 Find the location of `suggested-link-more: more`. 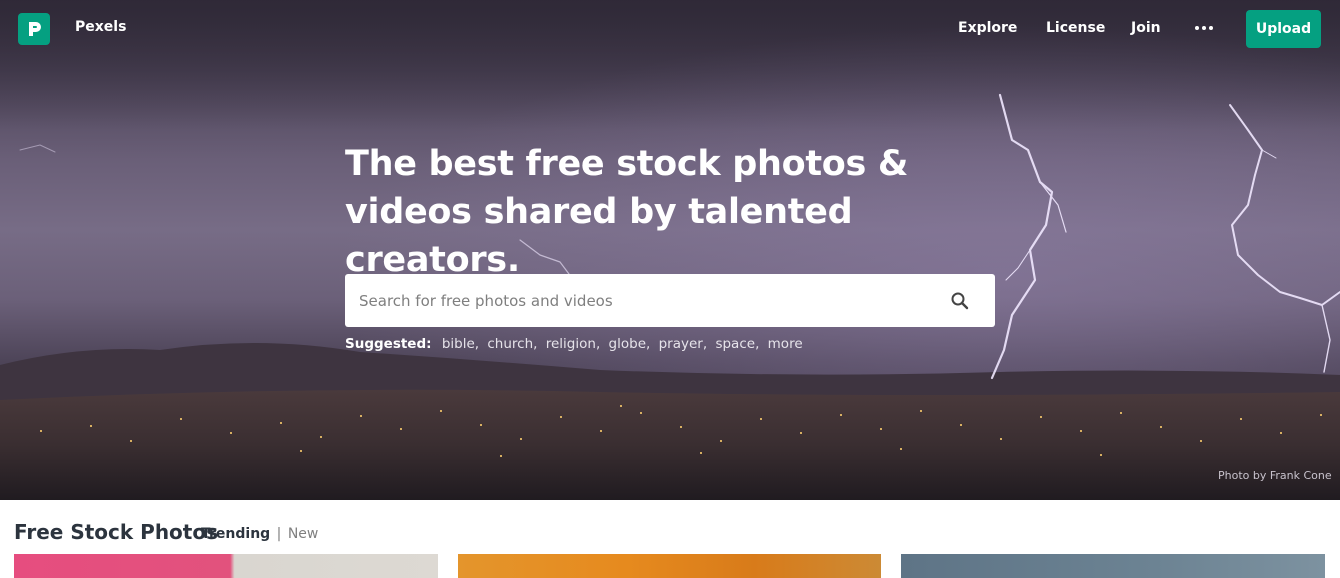

suggested-link-more: more is located at coordinates (785, 344).